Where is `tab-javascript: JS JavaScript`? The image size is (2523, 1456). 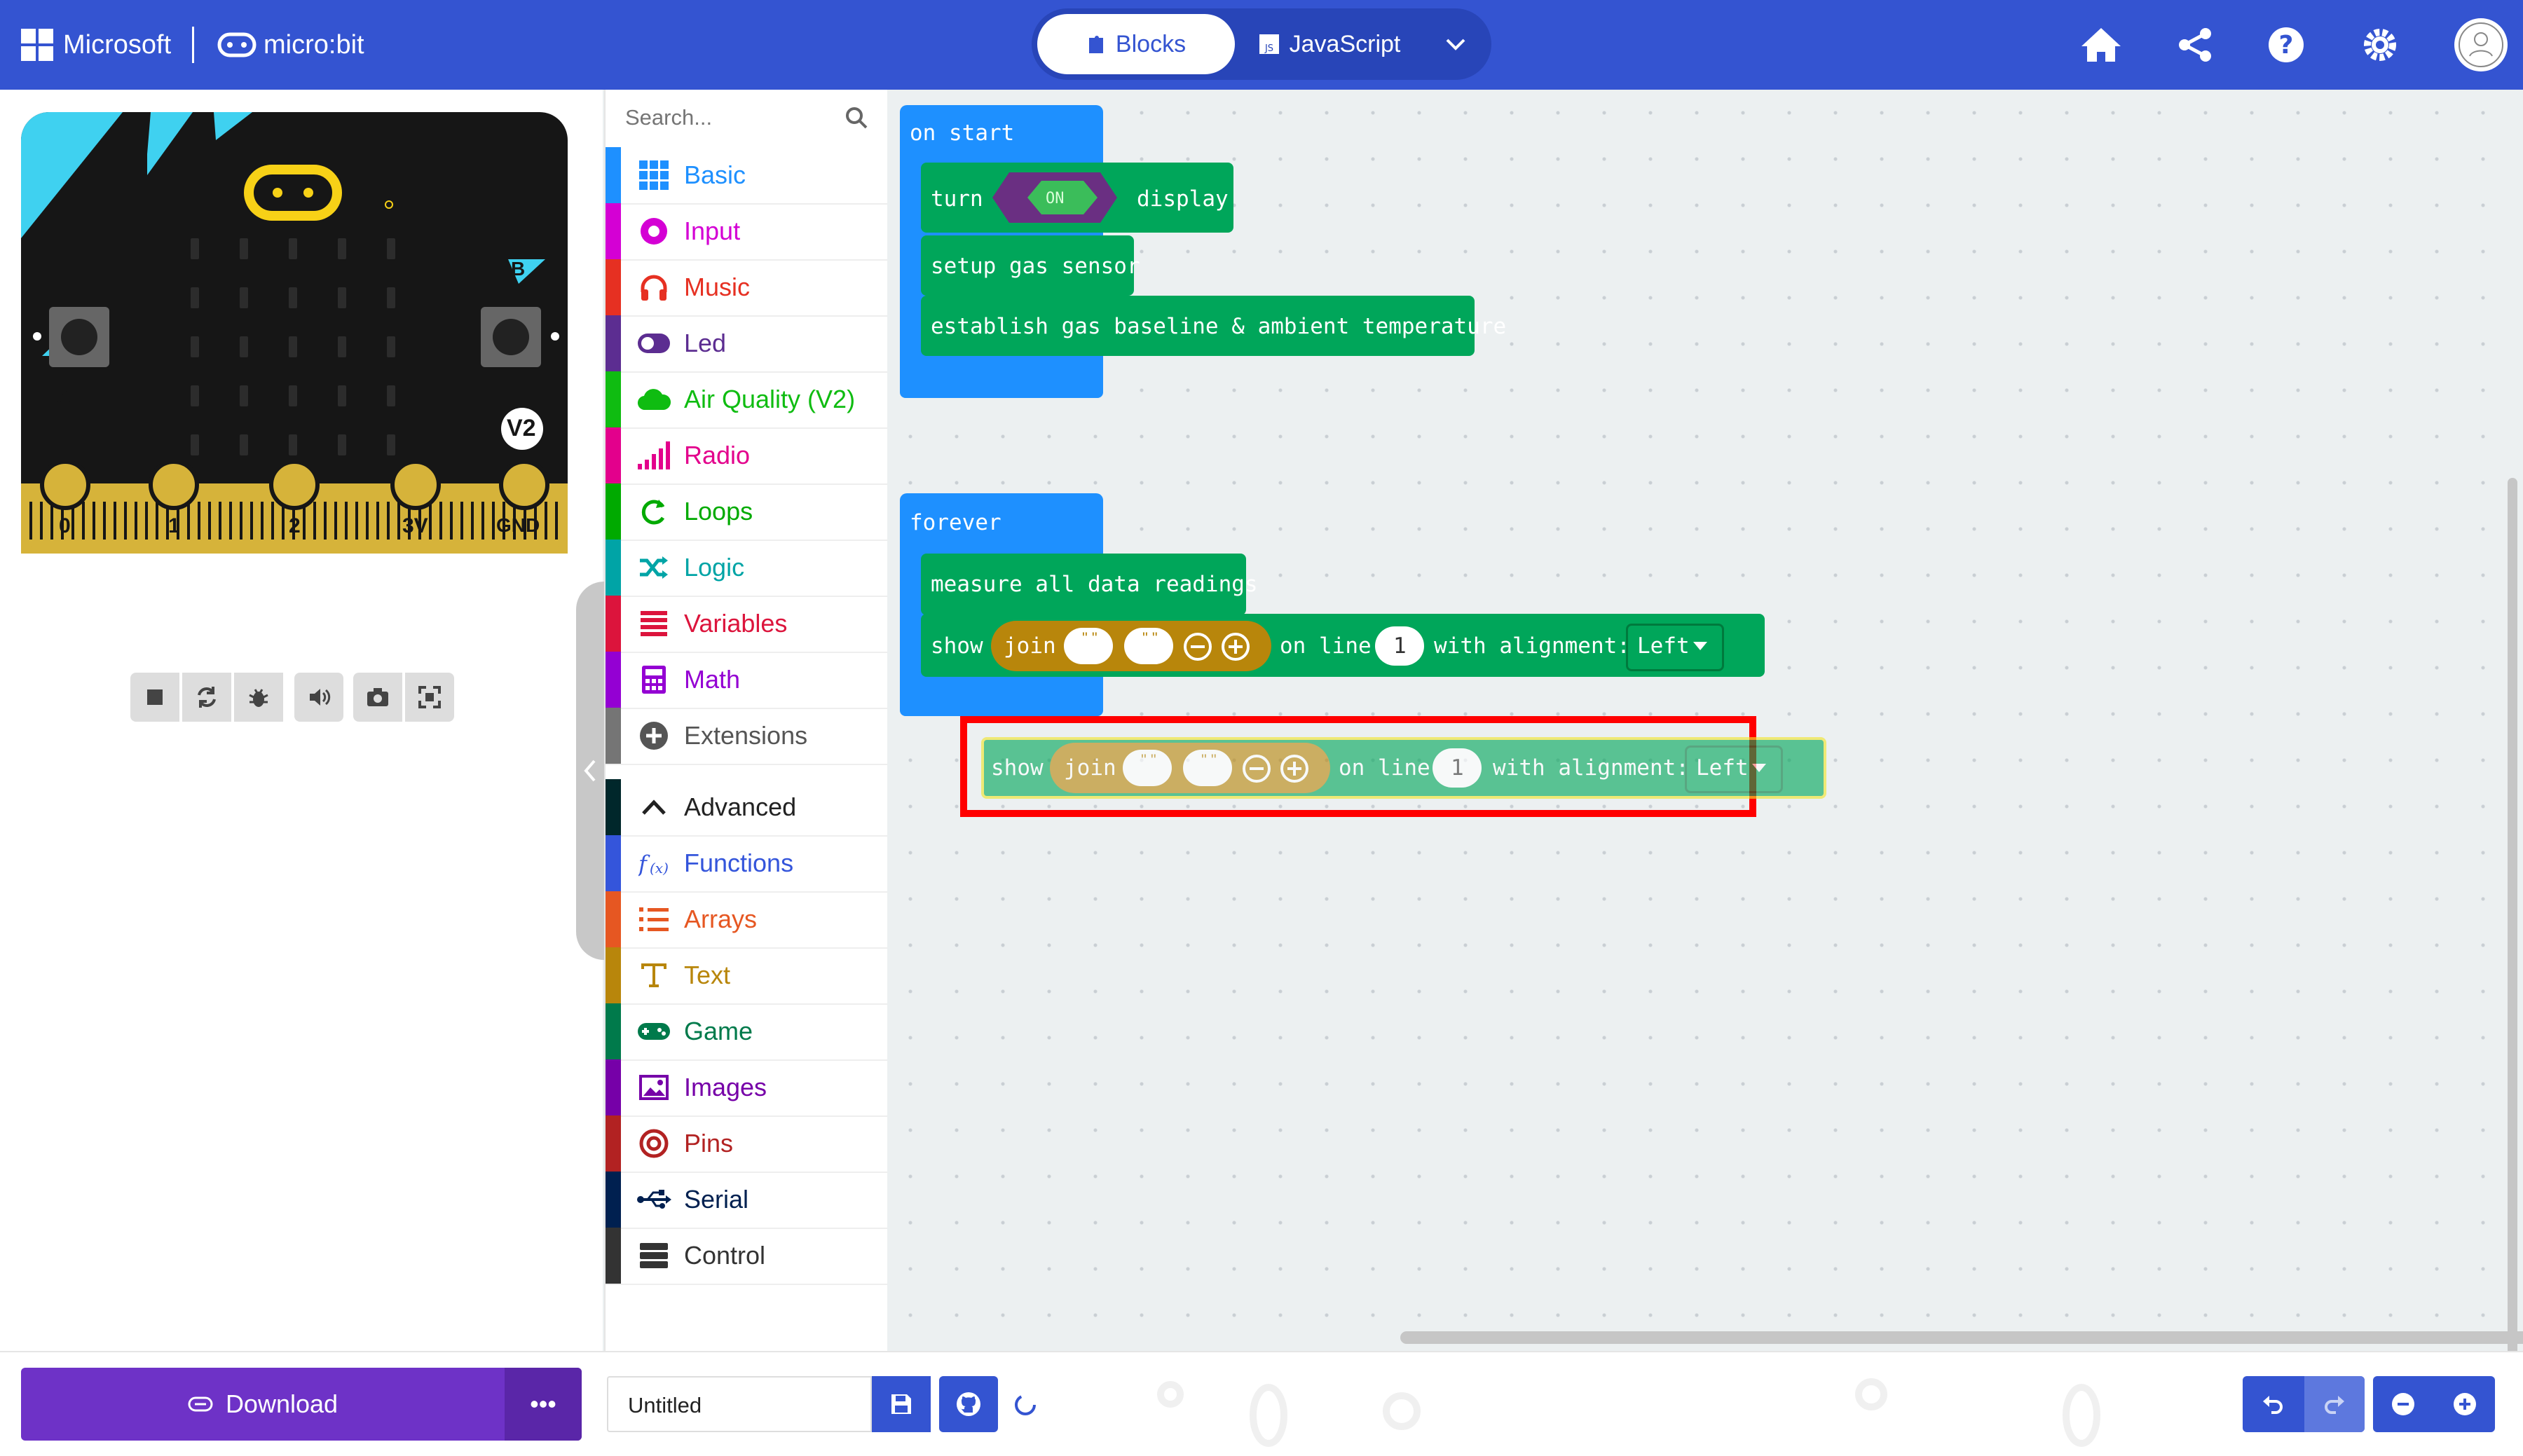 tab-javascript: JS JavaScript is located at coordinates (1329, 44).